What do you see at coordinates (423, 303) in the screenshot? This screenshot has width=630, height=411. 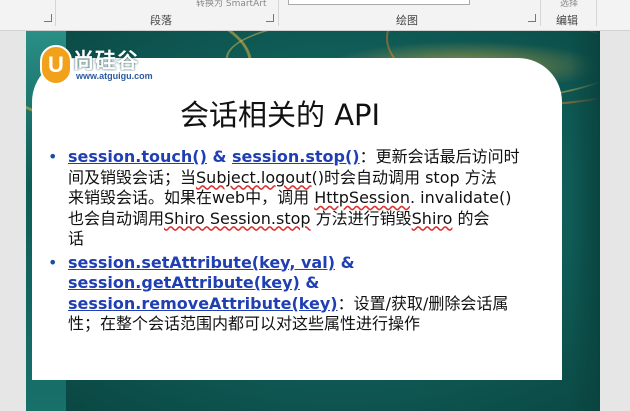 I see `text: ：设置/获取/删除会话属` at bounding box center [423, 303].